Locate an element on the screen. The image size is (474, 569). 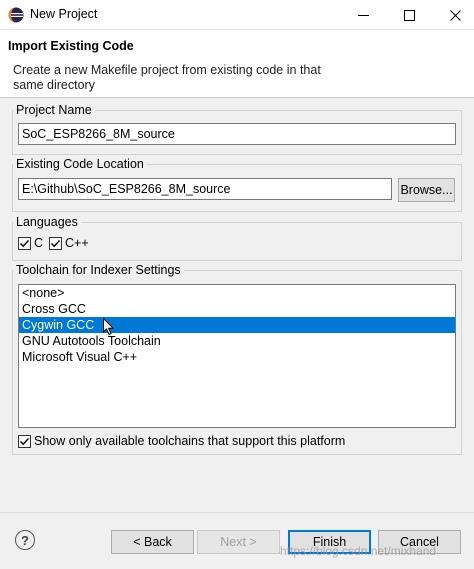
page-title: Import Existing Code is located at coordinates (71, 46).